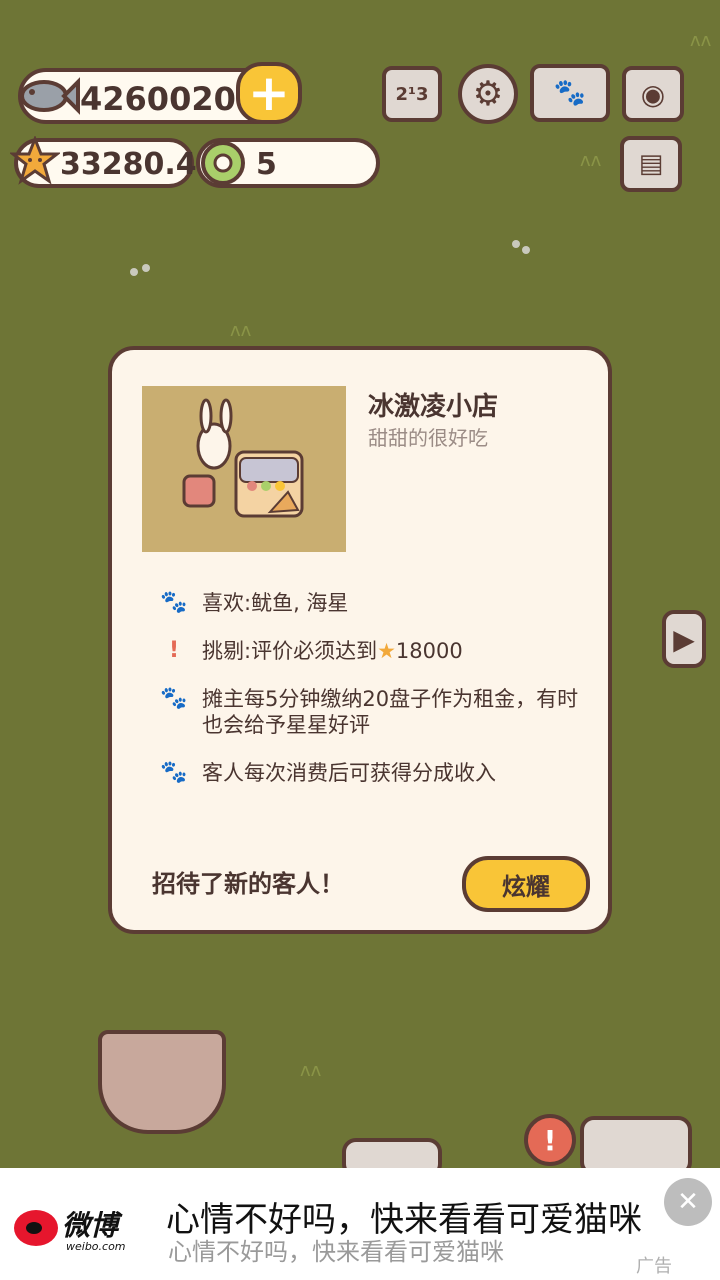 This screenshot has width=720, height=1280. I want to click on ad-tag: 广告, so click(654, 1266).